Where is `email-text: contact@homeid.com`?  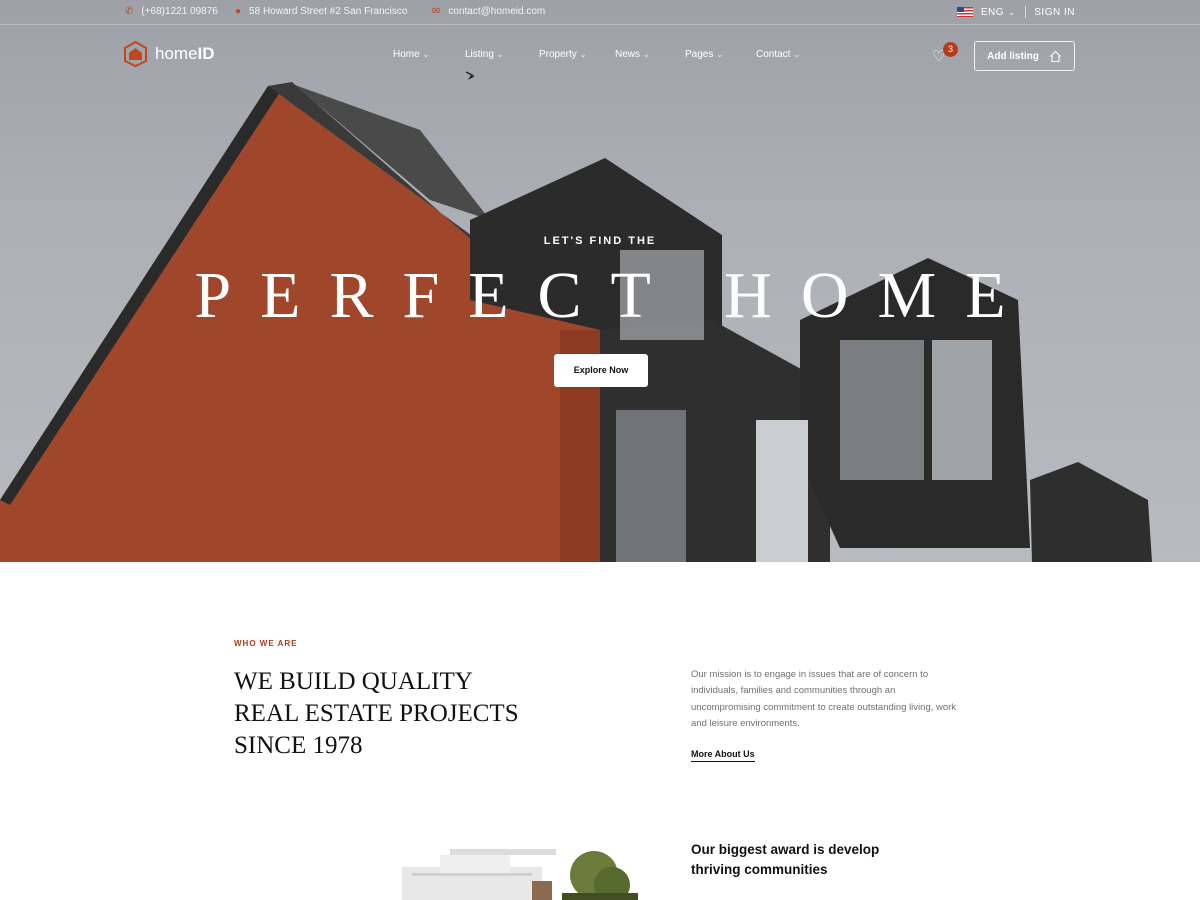 email-text: contact@homeid.com is located at coordinates (497, 11).